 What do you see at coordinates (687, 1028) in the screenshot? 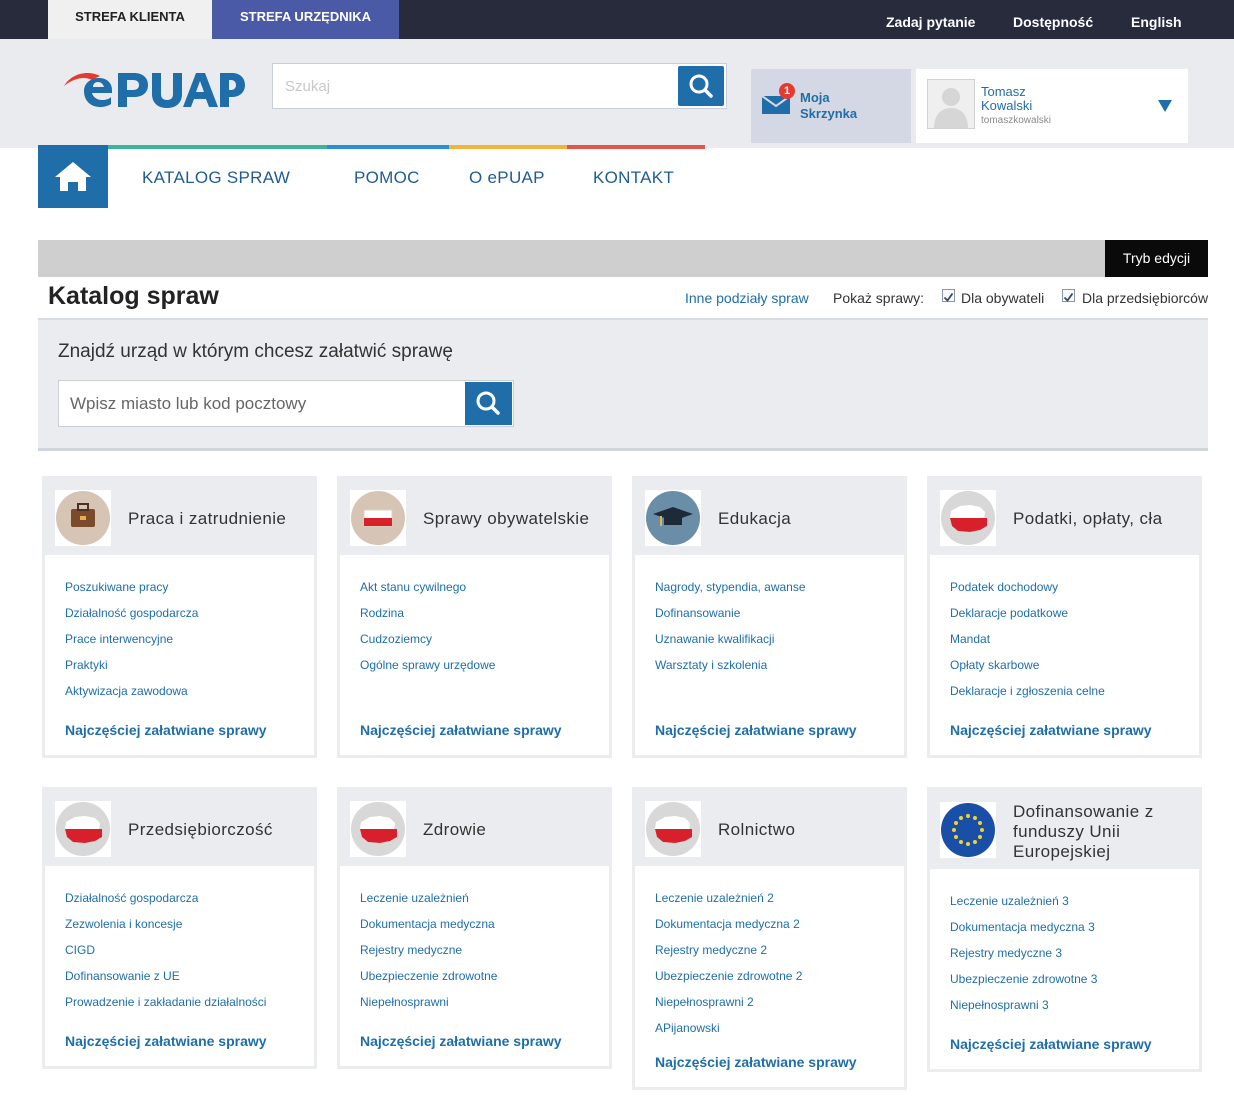
I see `category-link: APijanowski` at bounding box center [687, 1028].